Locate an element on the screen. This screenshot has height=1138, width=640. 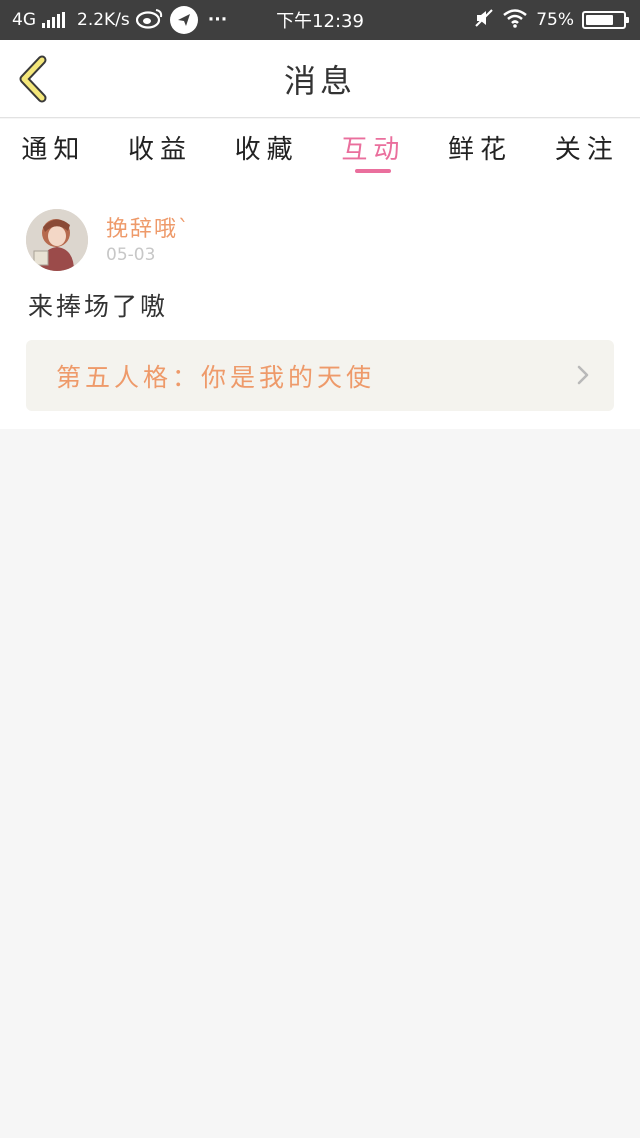
message-date: 05-03 is located at coordinates (131, 255).